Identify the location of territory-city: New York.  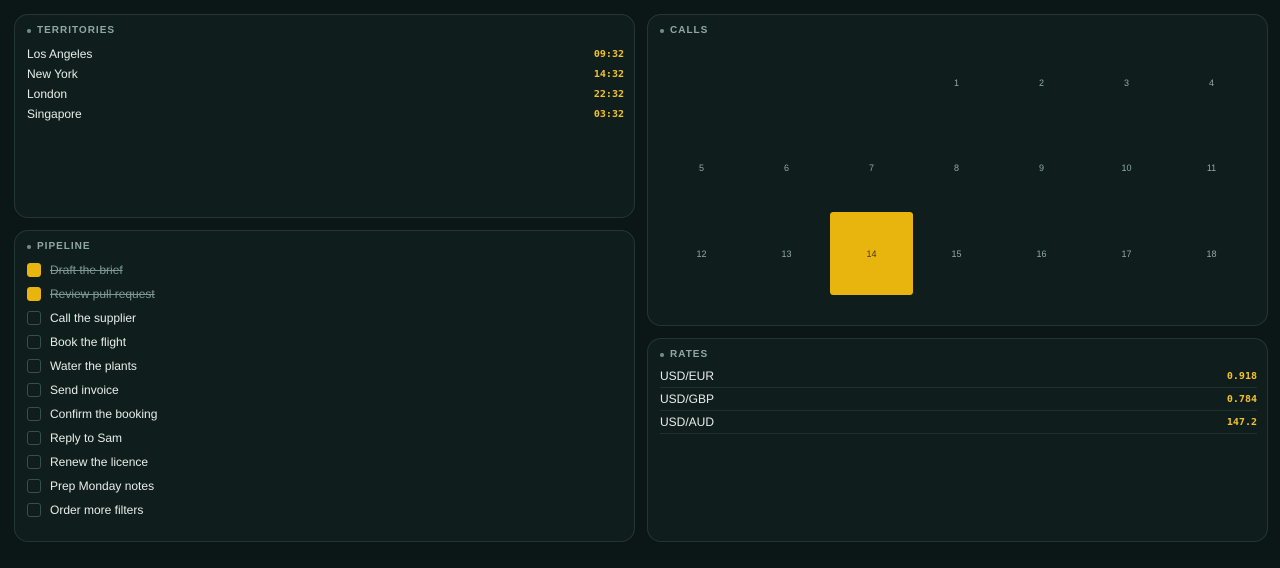
(52, 74).